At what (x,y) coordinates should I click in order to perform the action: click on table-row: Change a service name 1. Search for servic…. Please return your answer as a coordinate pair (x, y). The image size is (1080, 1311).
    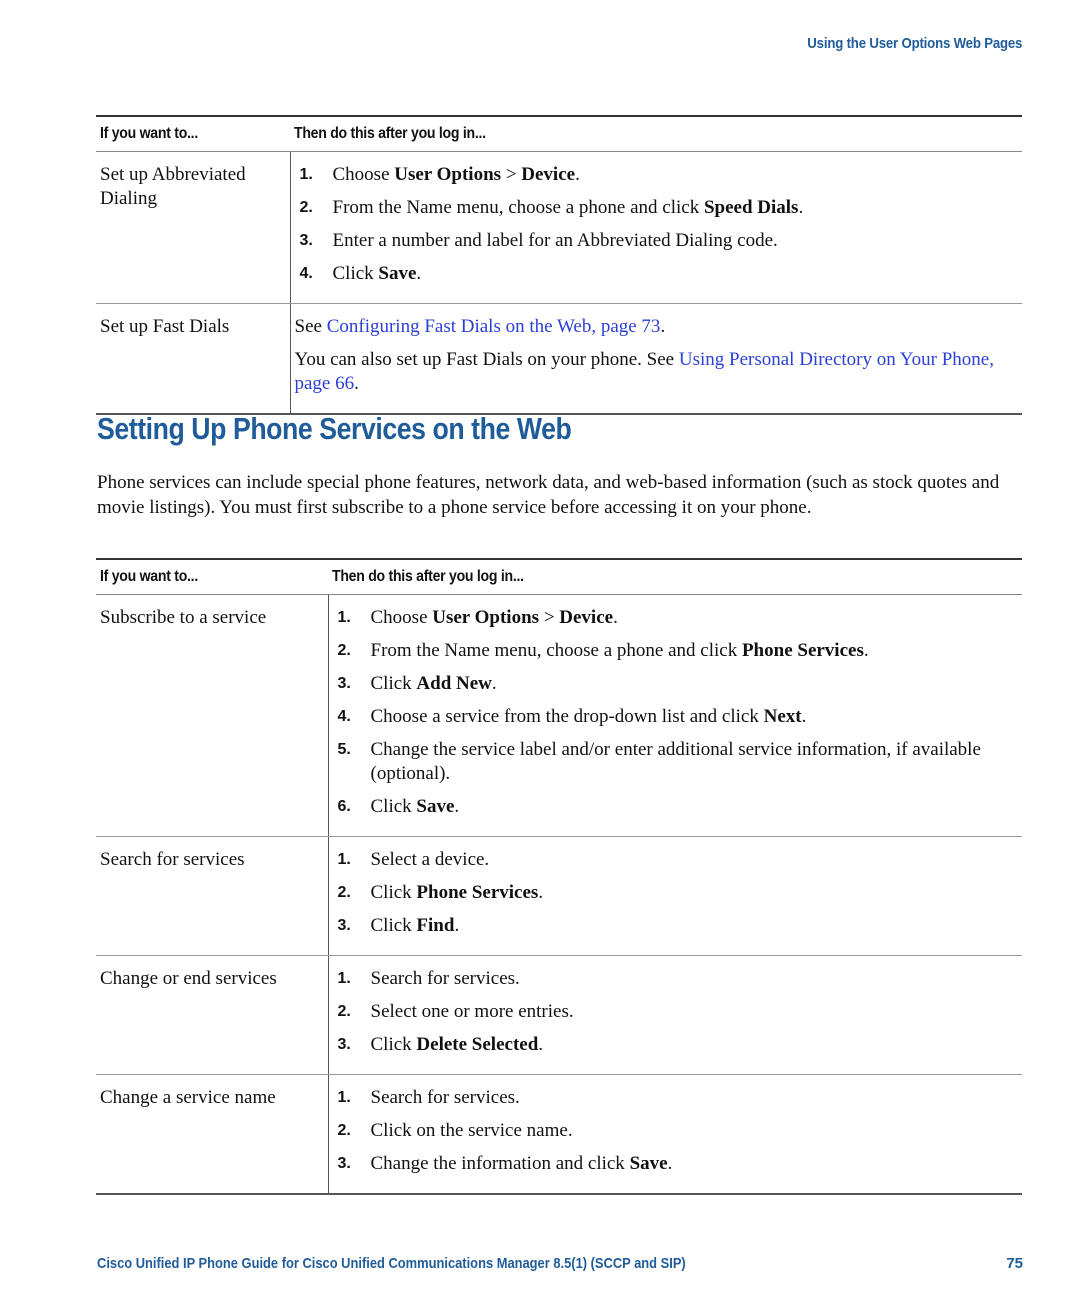
    Looking at the image, I should click on (559, 1134).